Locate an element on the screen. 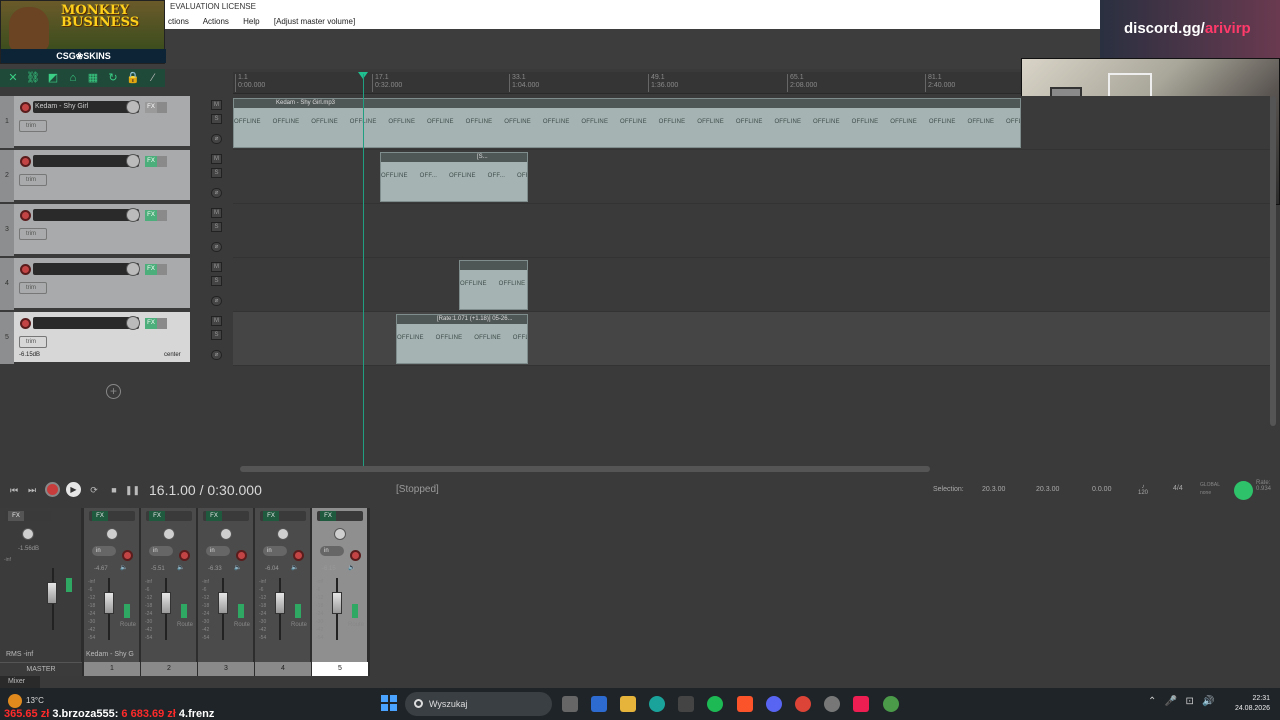 This screenshot has height=720, width=1280. repeat-icon: ⟳ is located at coordinates (94, 490).